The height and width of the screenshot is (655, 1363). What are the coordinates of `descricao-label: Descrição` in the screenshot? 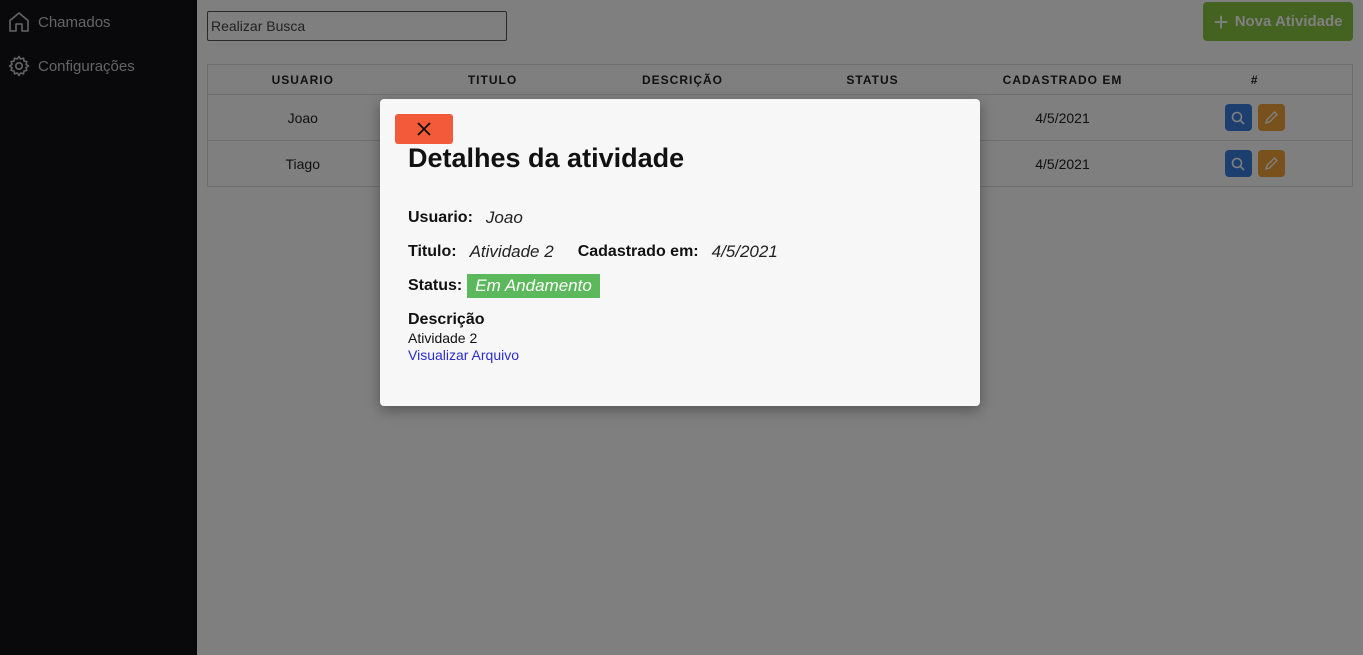 It's located at (446, 319).